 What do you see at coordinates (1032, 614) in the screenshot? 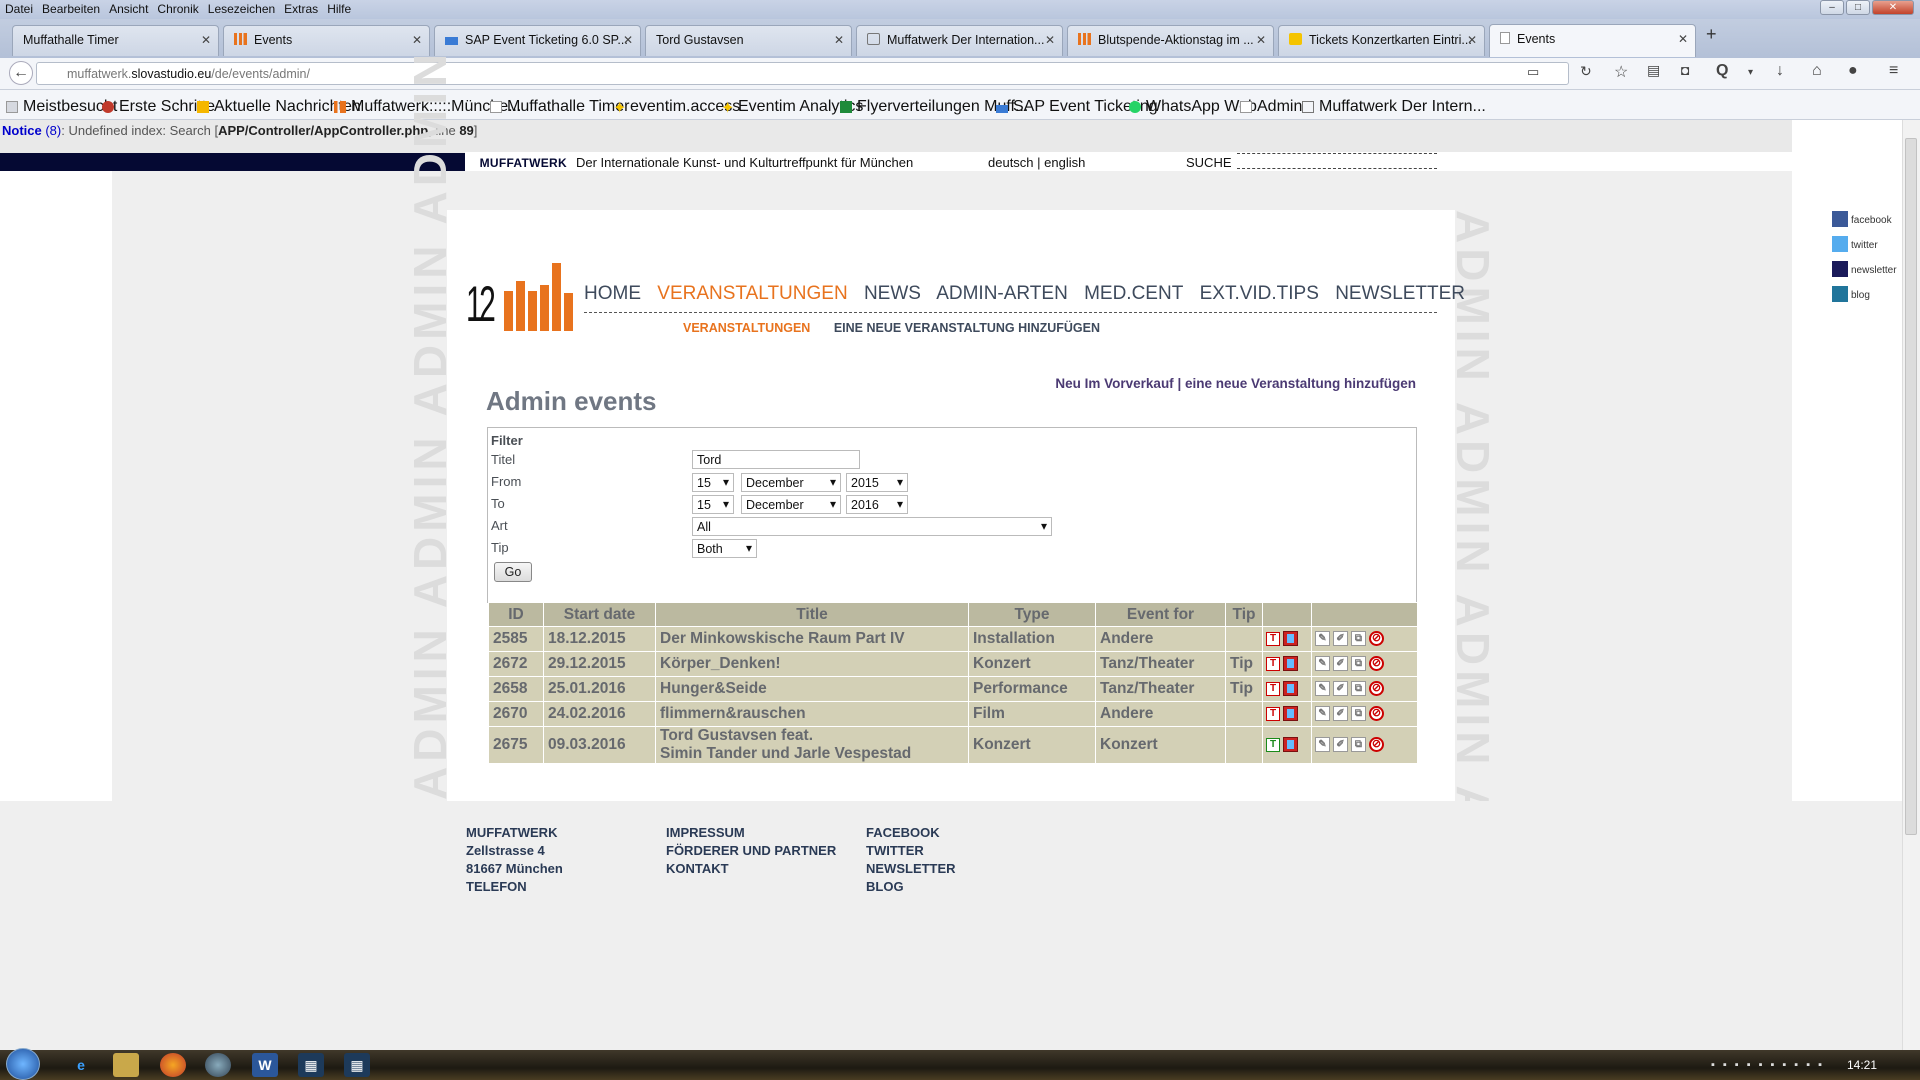
I see `col-type: Type` at bounding box center [1032, 614].